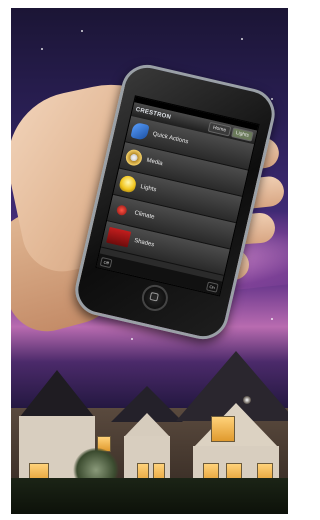 Image resolution: width=320 pixels, height=520 pixels. Describe the element at coordinates (128, 184) in the screenshot. I see `light-bulb-icon` at that location.